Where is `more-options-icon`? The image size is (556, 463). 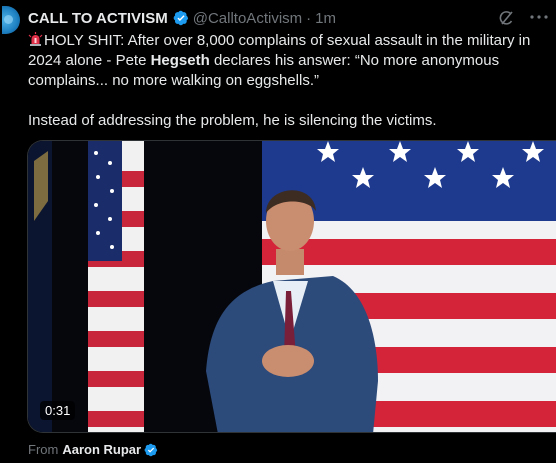
more-options-icon is located at coordinates (539, 17).